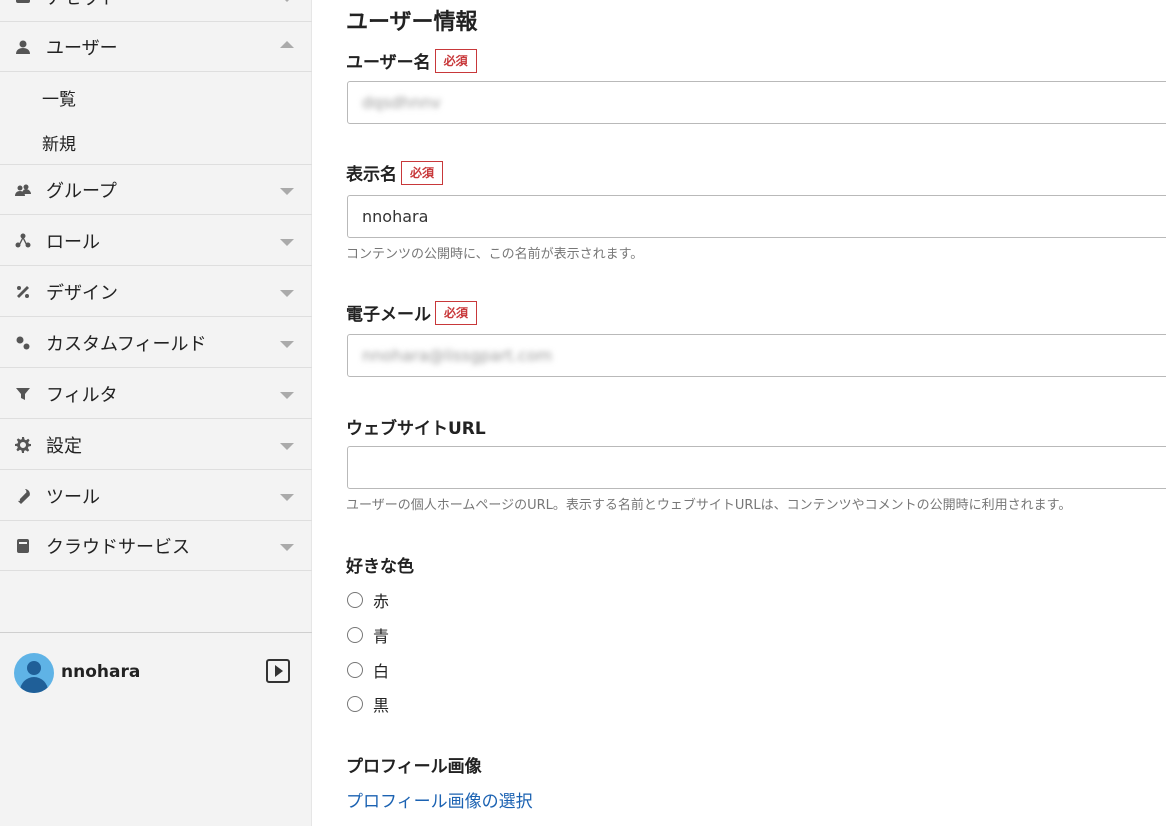 Image resolution: width=1166 pixels, height=826 pixels. Describe the element at coordinates (371, 175) in the screenshot. I see `display-name-label-text: 表示名` at that location.